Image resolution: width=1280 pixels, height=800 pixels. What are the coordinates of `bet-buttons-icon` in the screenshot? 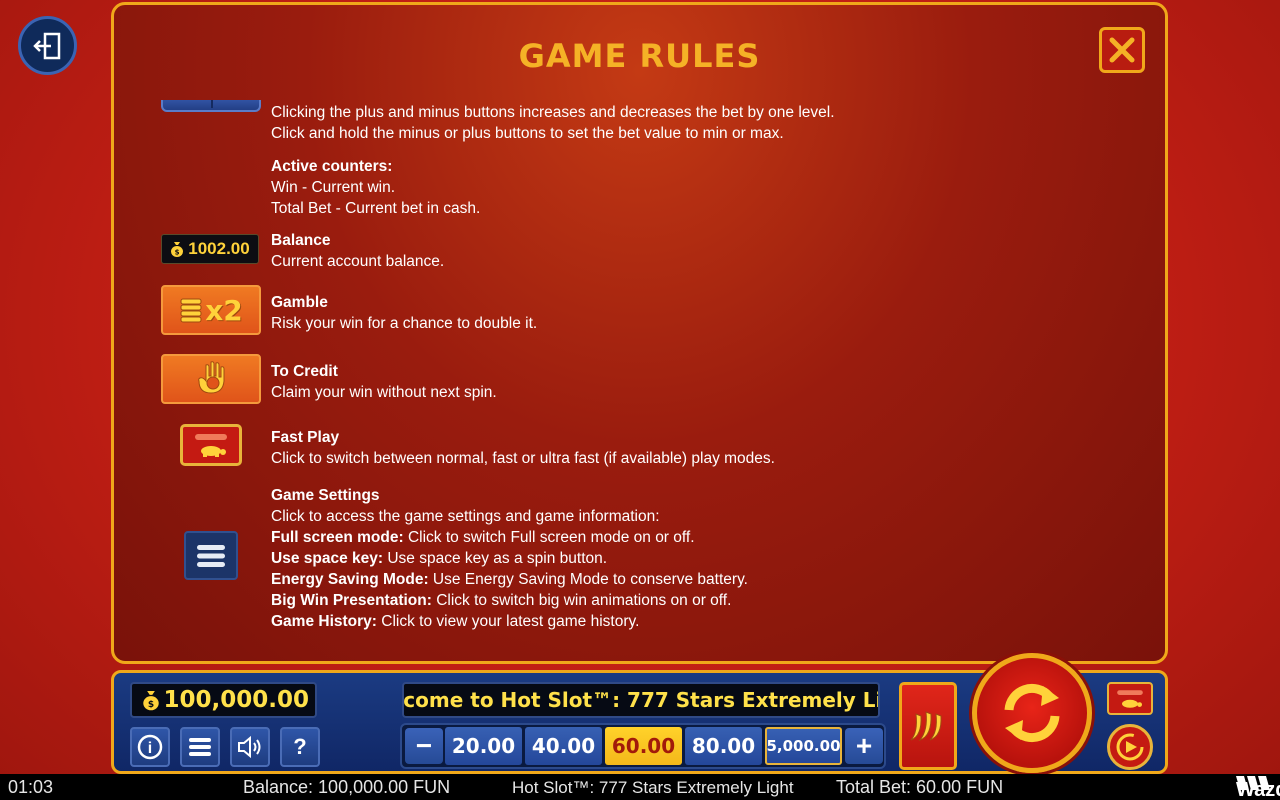 It's located at (211, 106).